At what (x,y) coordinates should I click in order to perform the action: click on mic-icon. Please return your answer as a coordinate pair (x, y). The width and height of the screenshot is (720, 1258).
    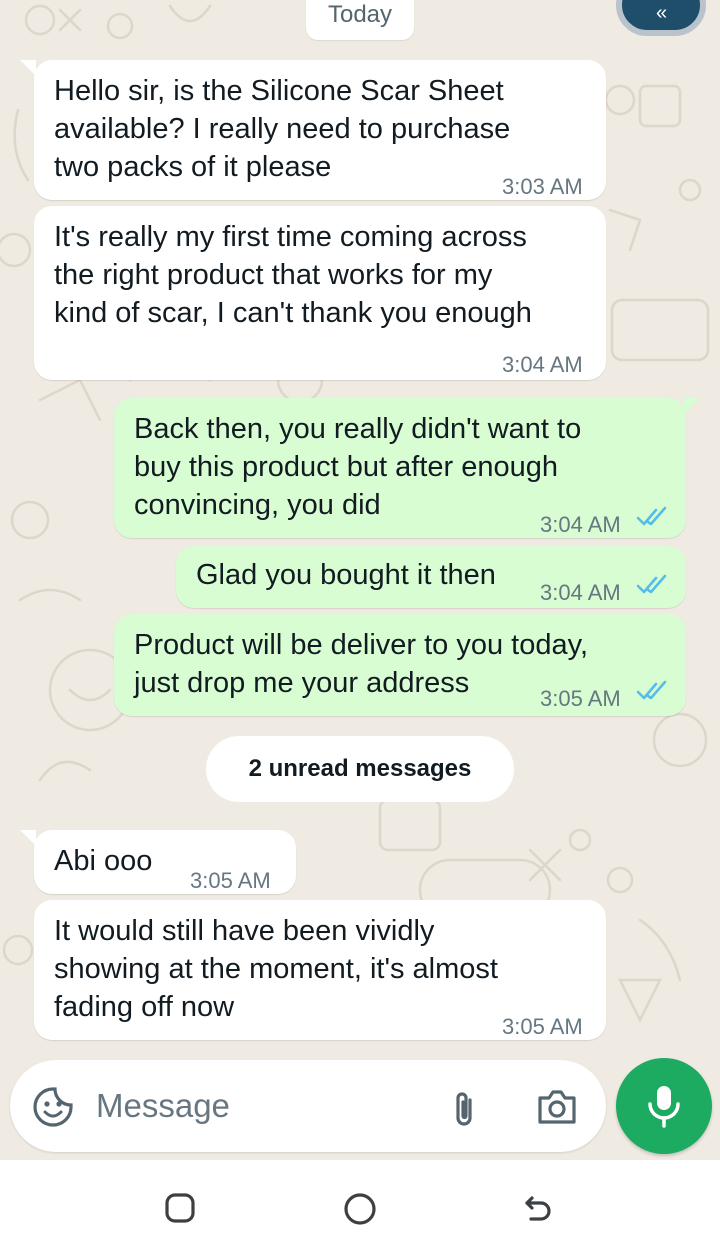
    Looking at the image, I should click on (664, 1107).